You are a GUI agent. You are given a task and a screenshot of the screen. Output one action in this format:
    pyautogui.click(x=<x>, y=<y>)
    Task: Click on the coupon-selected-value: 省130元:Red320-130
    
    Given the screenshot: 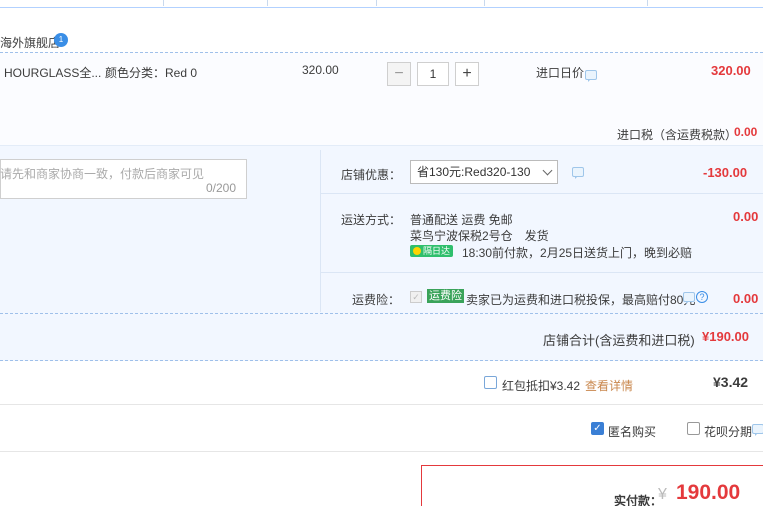 What is the action you would take?
    pyautogui.click(x=474, y=172)
    